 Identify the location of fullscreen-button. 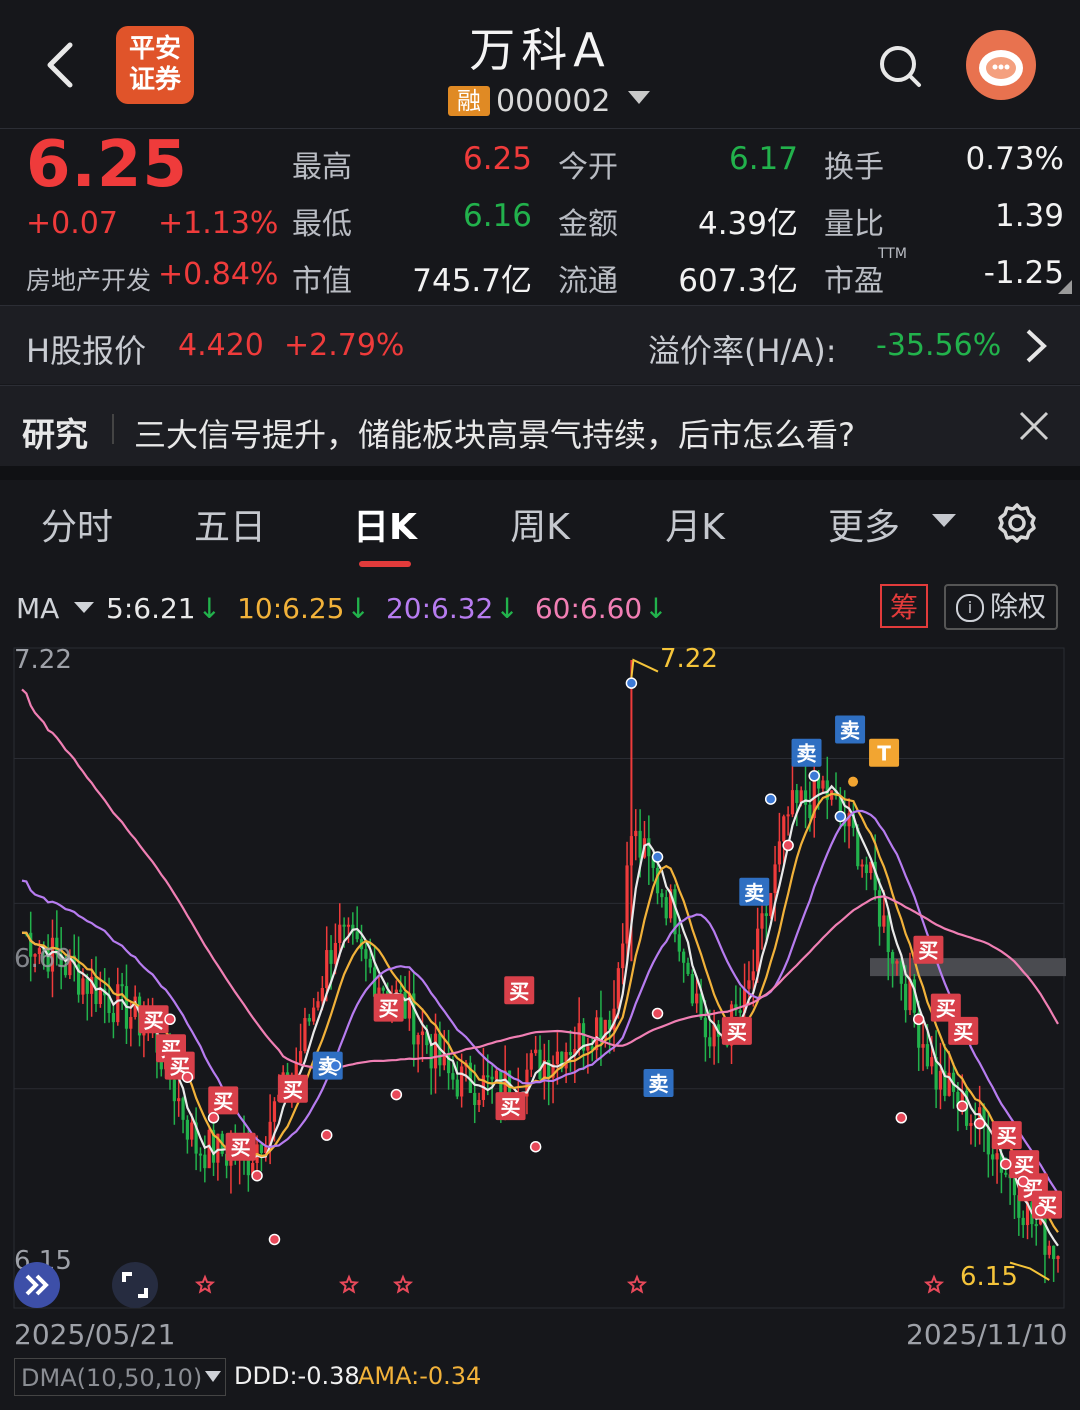
(135, 1285).